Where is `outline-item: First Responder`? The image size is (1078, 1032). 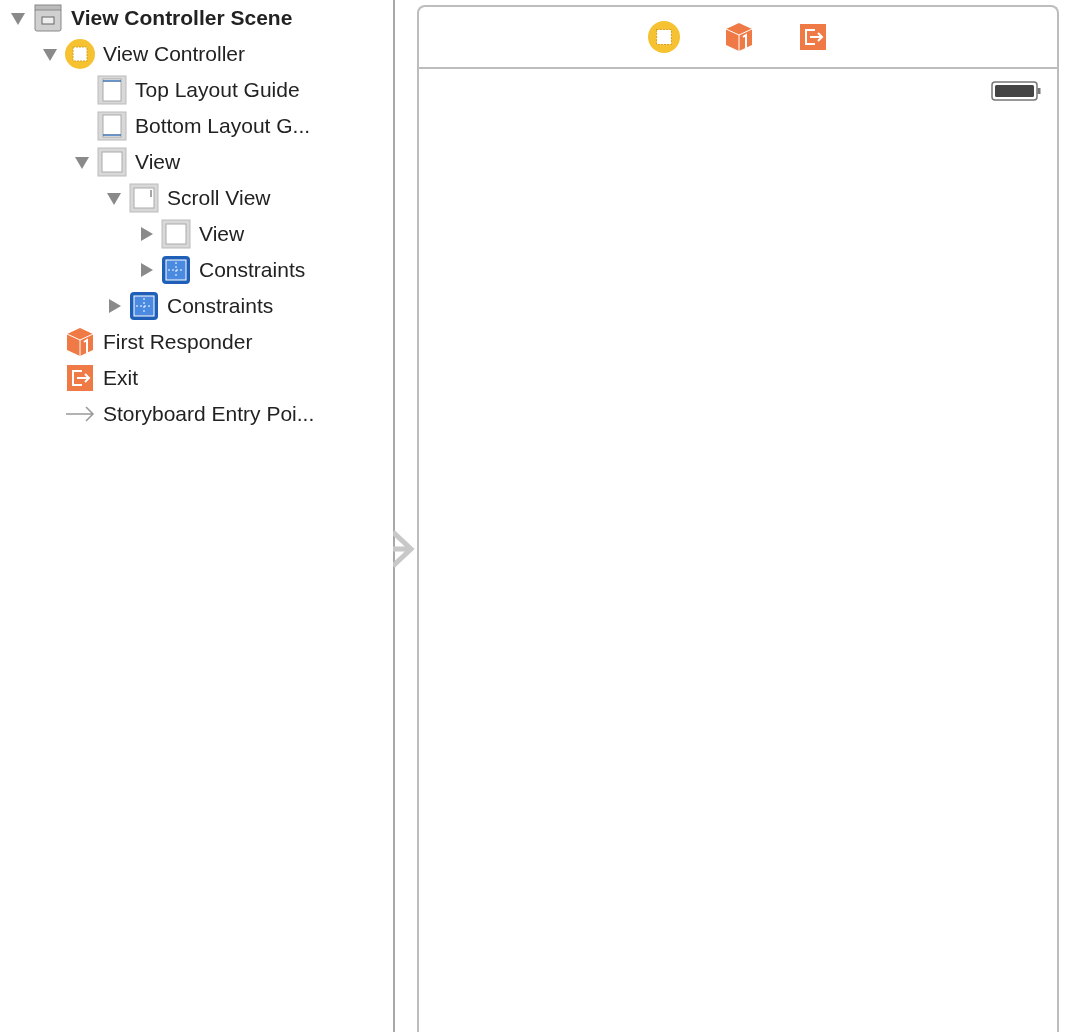
outline-item: First Responder is located at coordinates (178, 342).